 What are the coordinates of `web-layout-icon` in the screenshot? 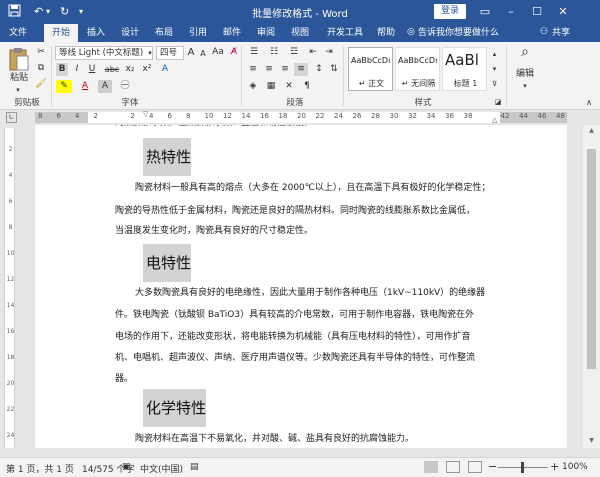 It's located at (475, 467).